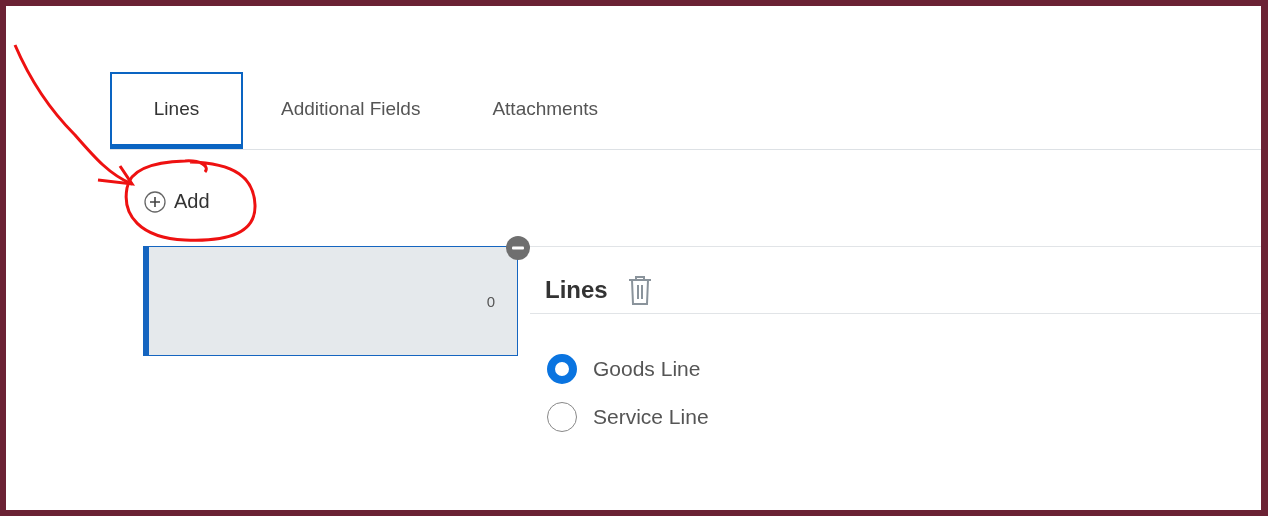  I want to click on radio-option: Goods Line, so click(904, 369).